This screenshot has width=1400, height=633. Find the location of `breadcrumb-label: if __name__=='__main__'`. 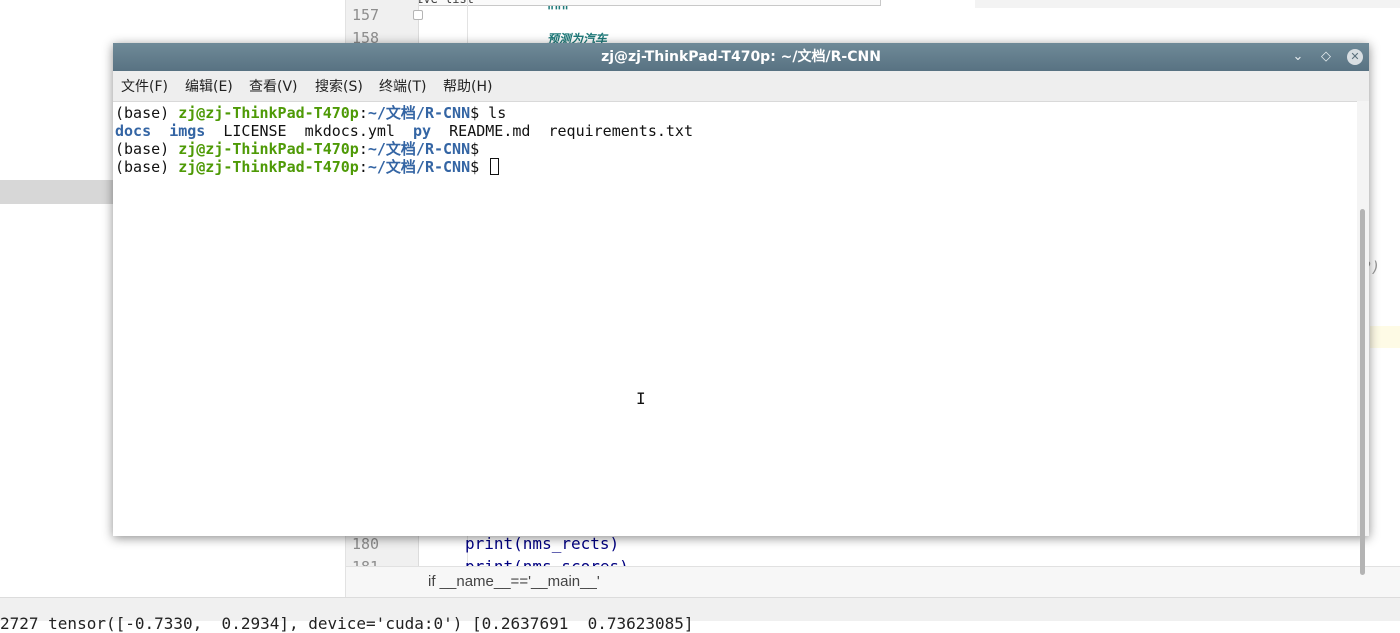

breadcrumb-label: if __name__=='__main__' is located at coordinates (514, 581).